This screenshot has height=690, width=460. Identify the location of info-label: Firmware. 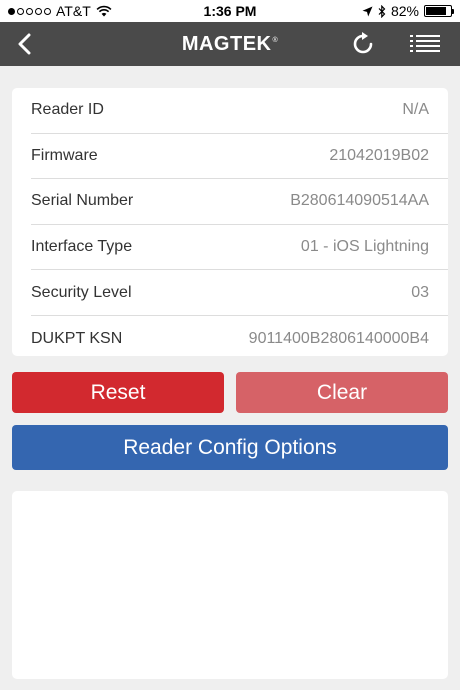
(64, 155).